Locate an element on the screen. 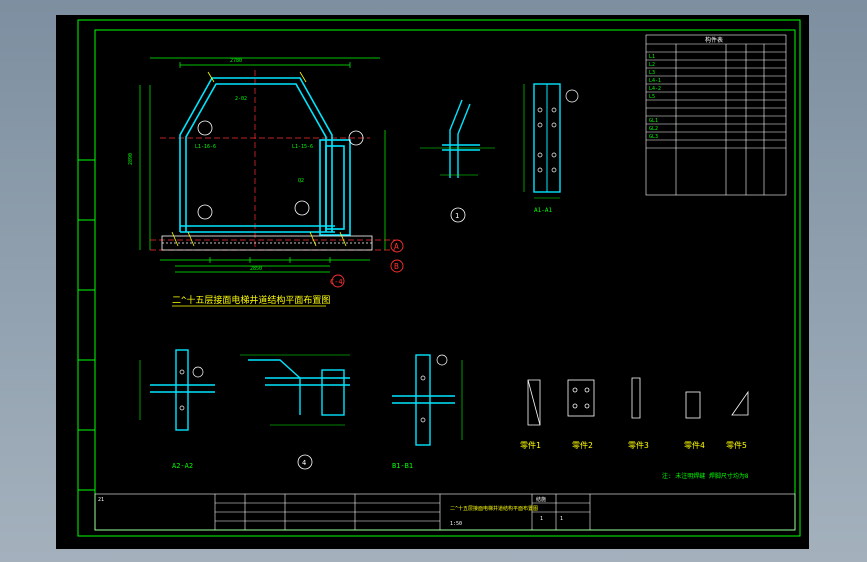 This screenshot has height=562, width=867. svg-text: L5 is located at coordinates (652, 97).